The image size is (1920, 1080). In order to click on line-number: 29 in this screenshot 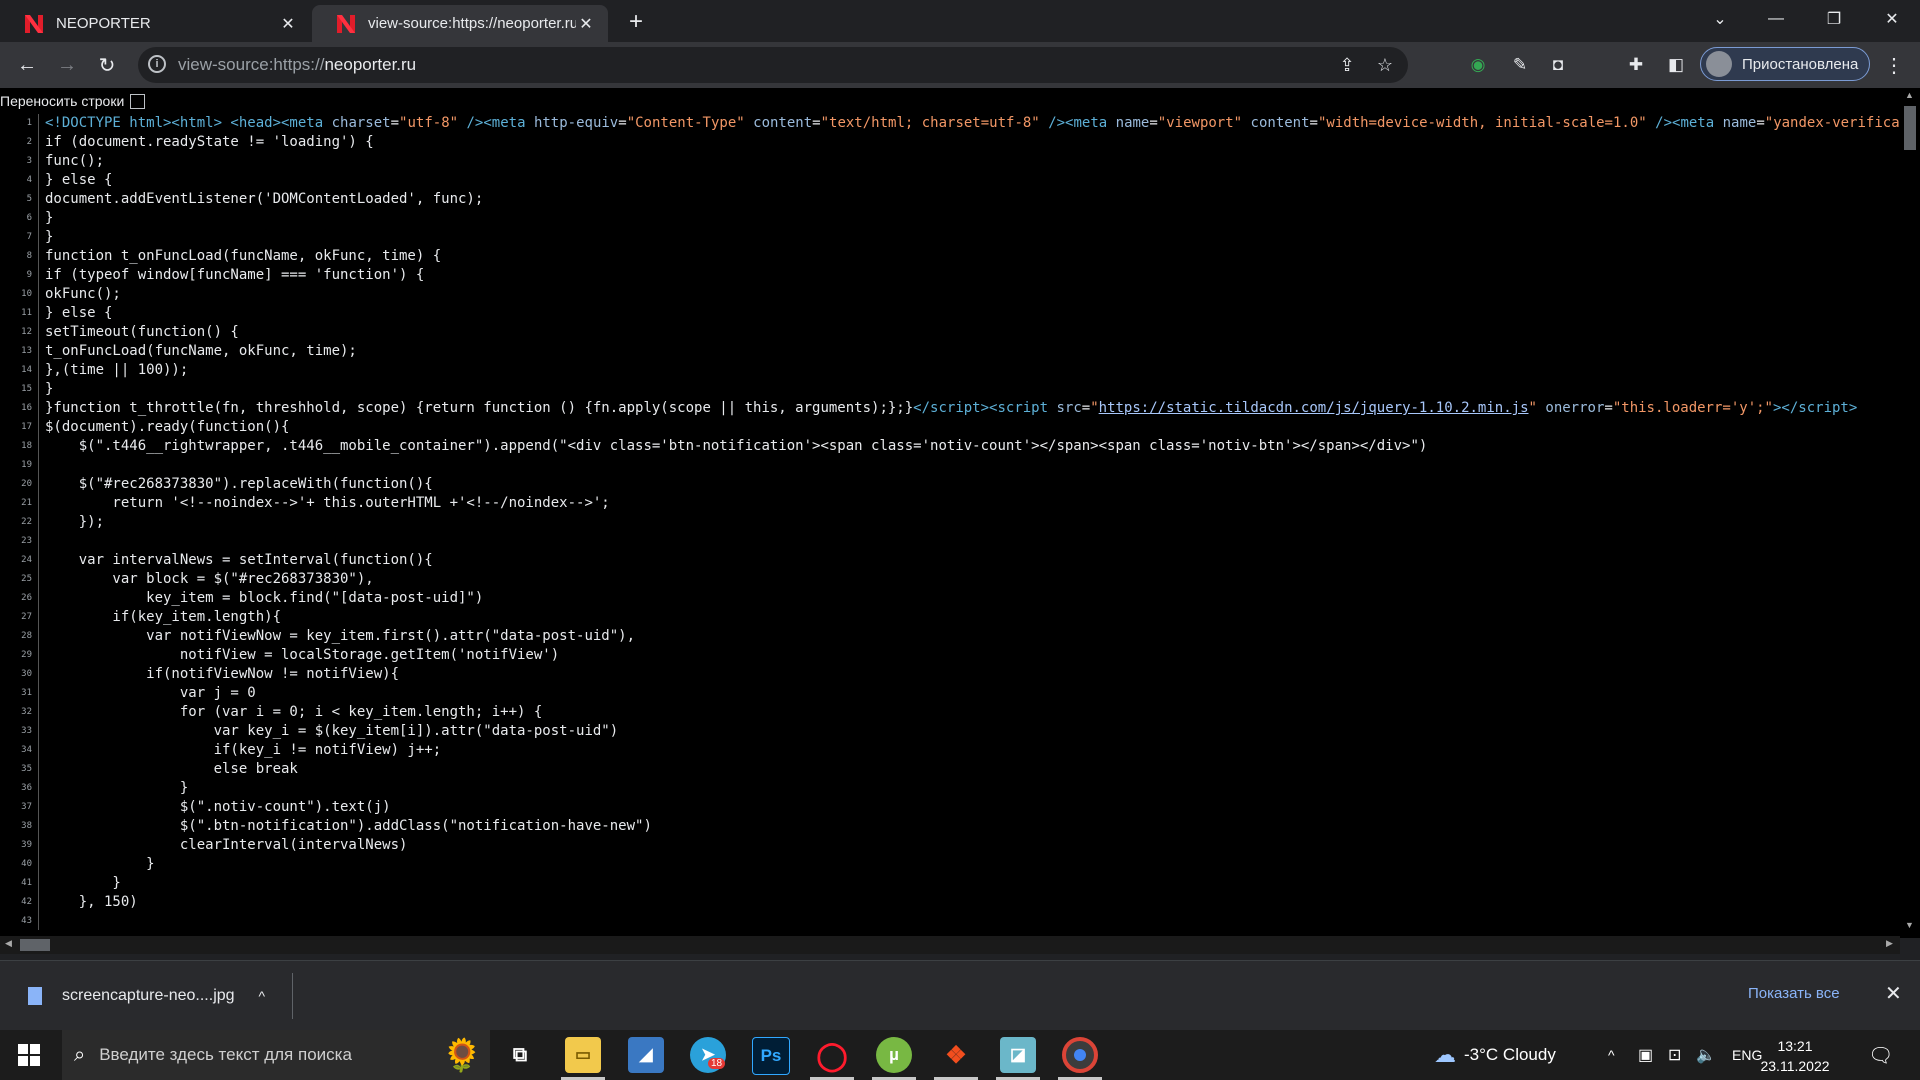, I will do `click(26, 655)`.